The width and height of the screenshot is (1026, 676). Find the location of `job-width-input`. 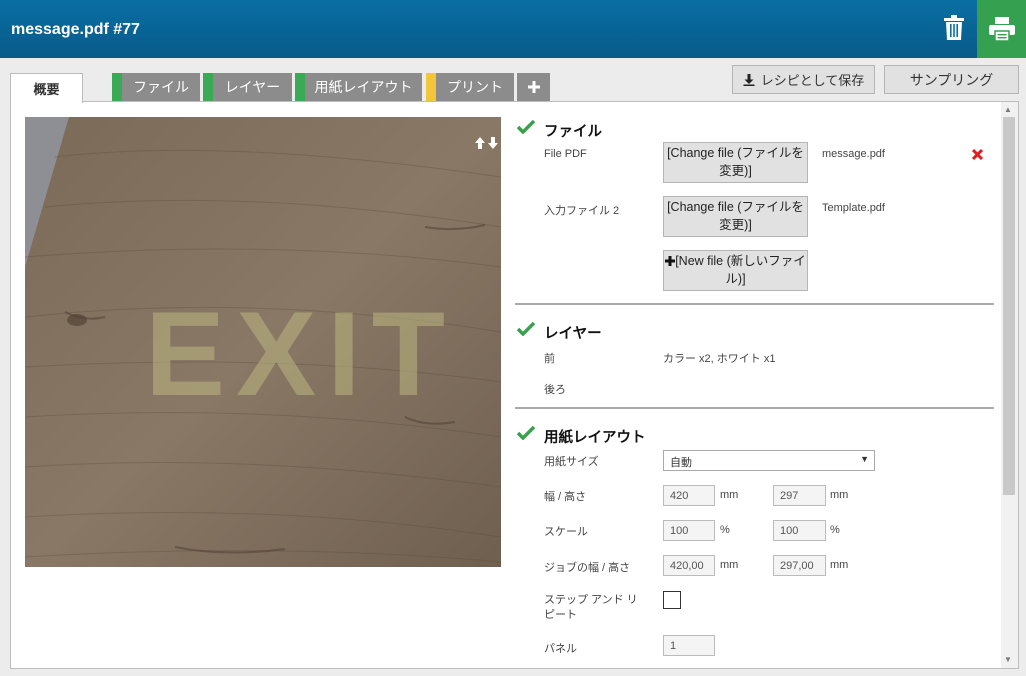

job-width-input is located at coordinates (689, 565).